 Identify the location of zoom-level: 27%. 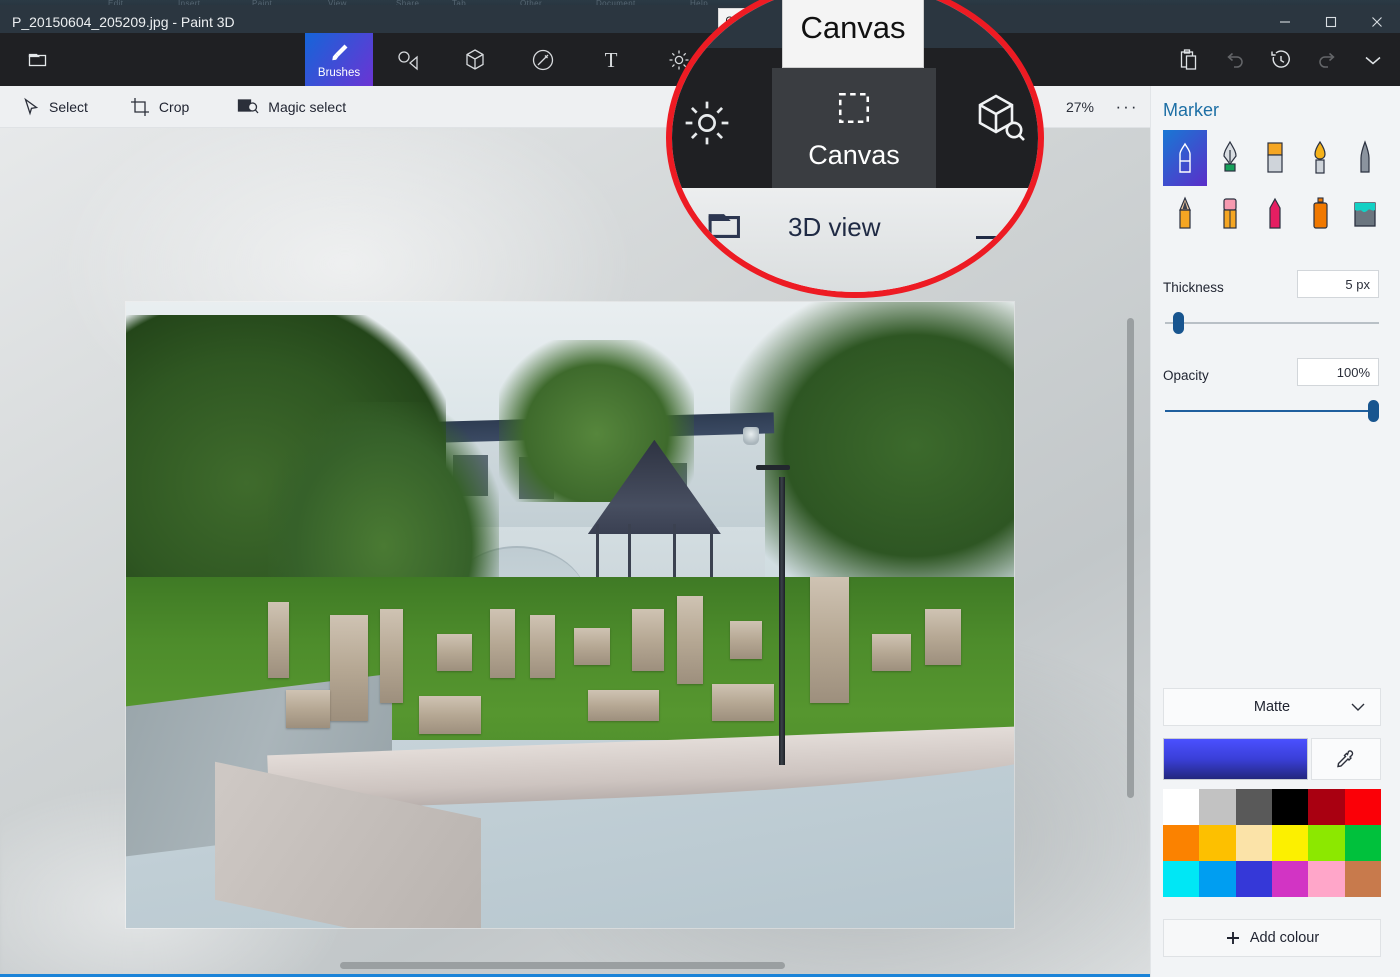
(1080, 107).